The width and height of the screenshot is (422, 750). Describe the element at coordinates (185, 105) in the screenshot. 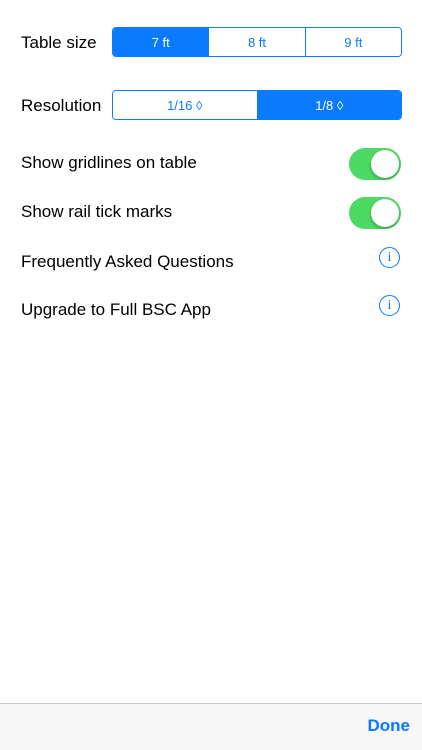

I see `resolution-option-1-16: 1/16 ◊` at that location.